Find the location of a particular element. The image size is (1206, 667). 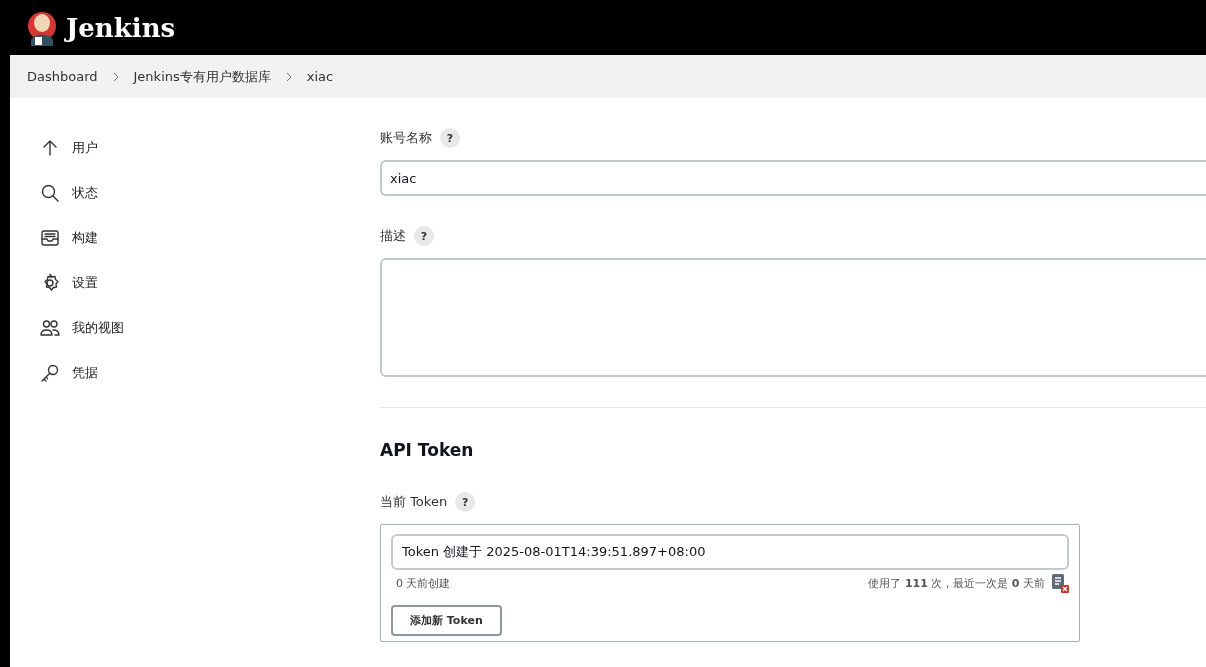

usage-text: 使用了 111 次，最近一次是 0 天前 is located at coordinates (956, 583).